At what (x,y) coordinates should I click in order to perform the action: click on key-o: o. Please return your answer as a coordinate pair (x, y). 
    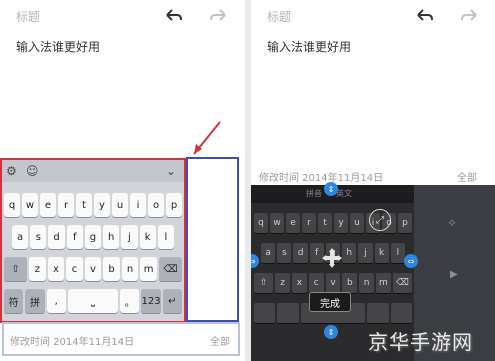
    Looking at the image, I should click on (156, 205).